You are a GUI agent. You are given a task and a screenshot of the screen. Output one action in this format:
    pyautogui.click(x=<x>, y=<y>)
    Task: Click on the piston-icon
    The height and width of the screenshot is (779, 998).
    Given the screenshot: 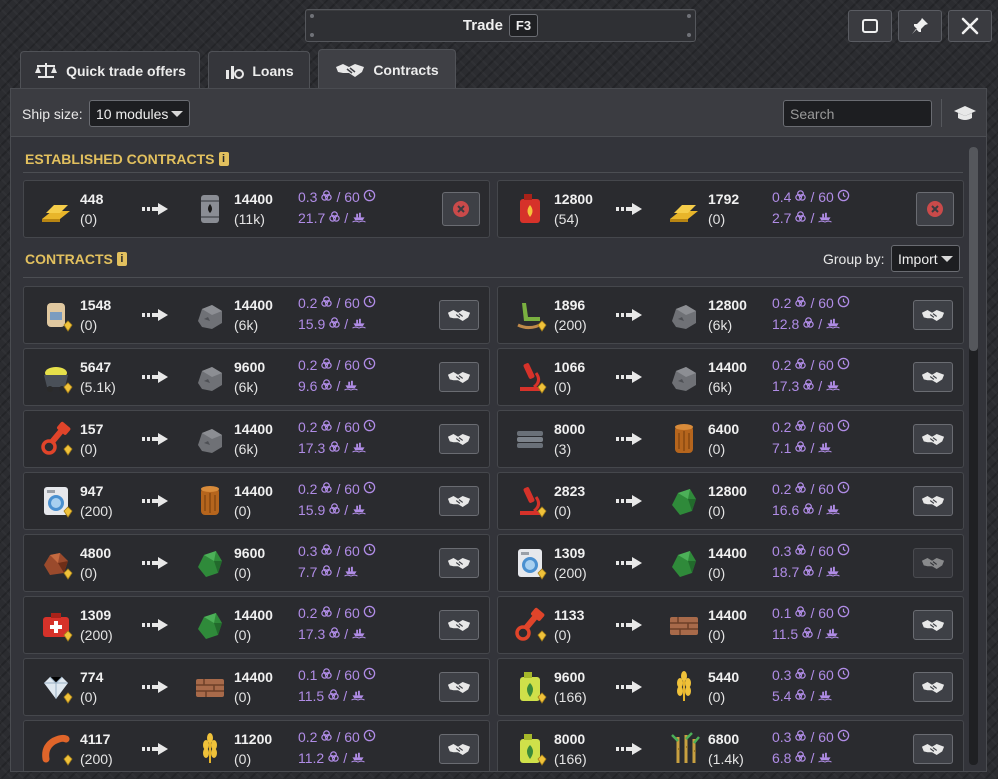 What is the action you would take?
    pyautogui.click(x=530, y=625)
    